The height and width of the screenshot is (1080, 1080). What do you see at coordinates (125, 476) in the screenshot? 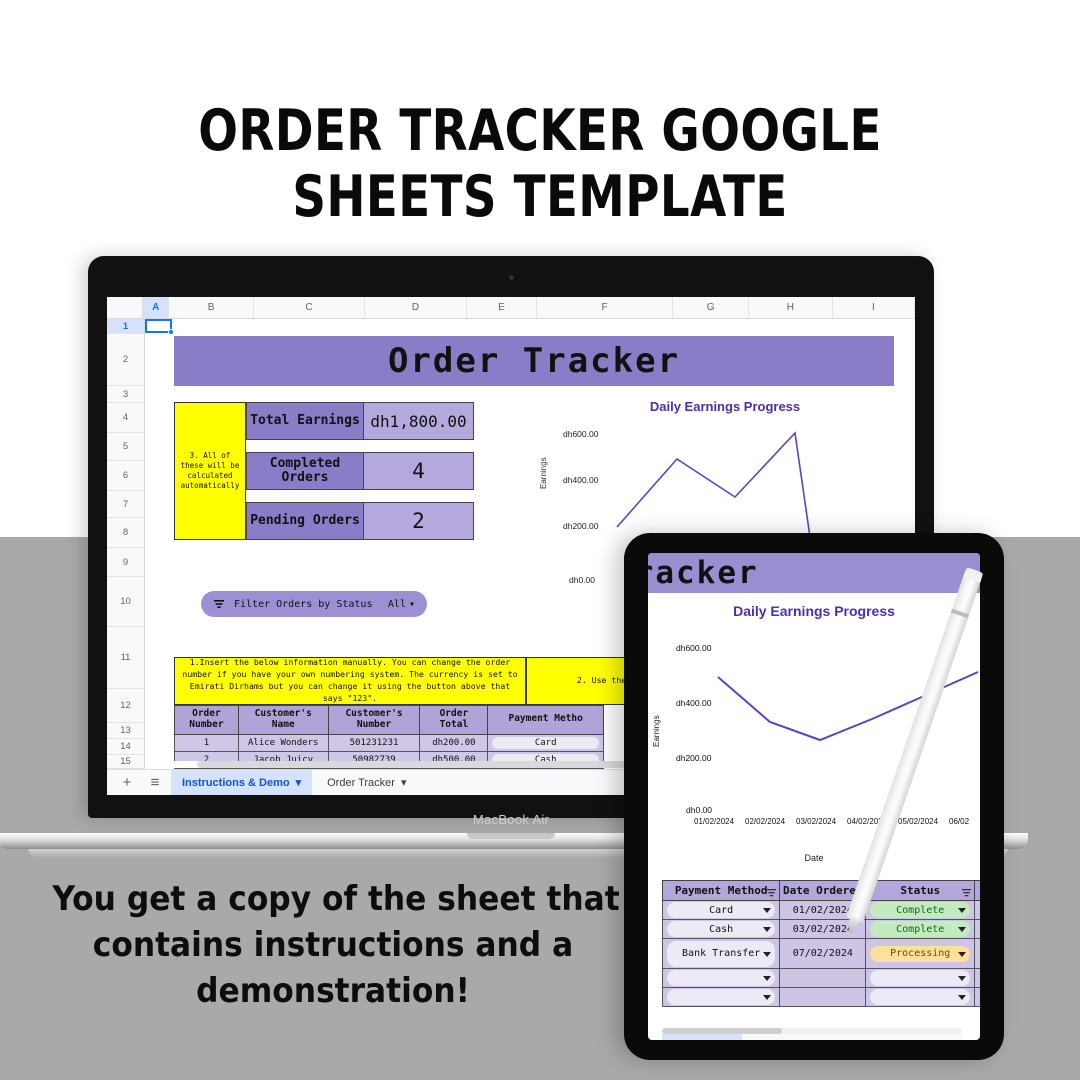
I see `row-header-6: 6` at bounding box center [125, 476].